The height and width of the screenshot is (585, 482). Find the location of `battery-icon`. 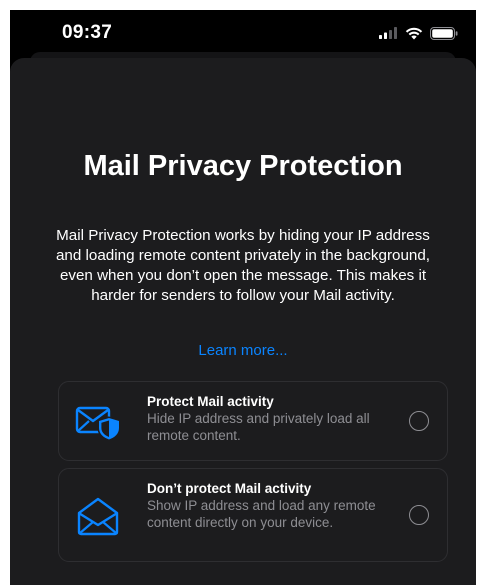

battery-icon is located at coordinates (444, 33).